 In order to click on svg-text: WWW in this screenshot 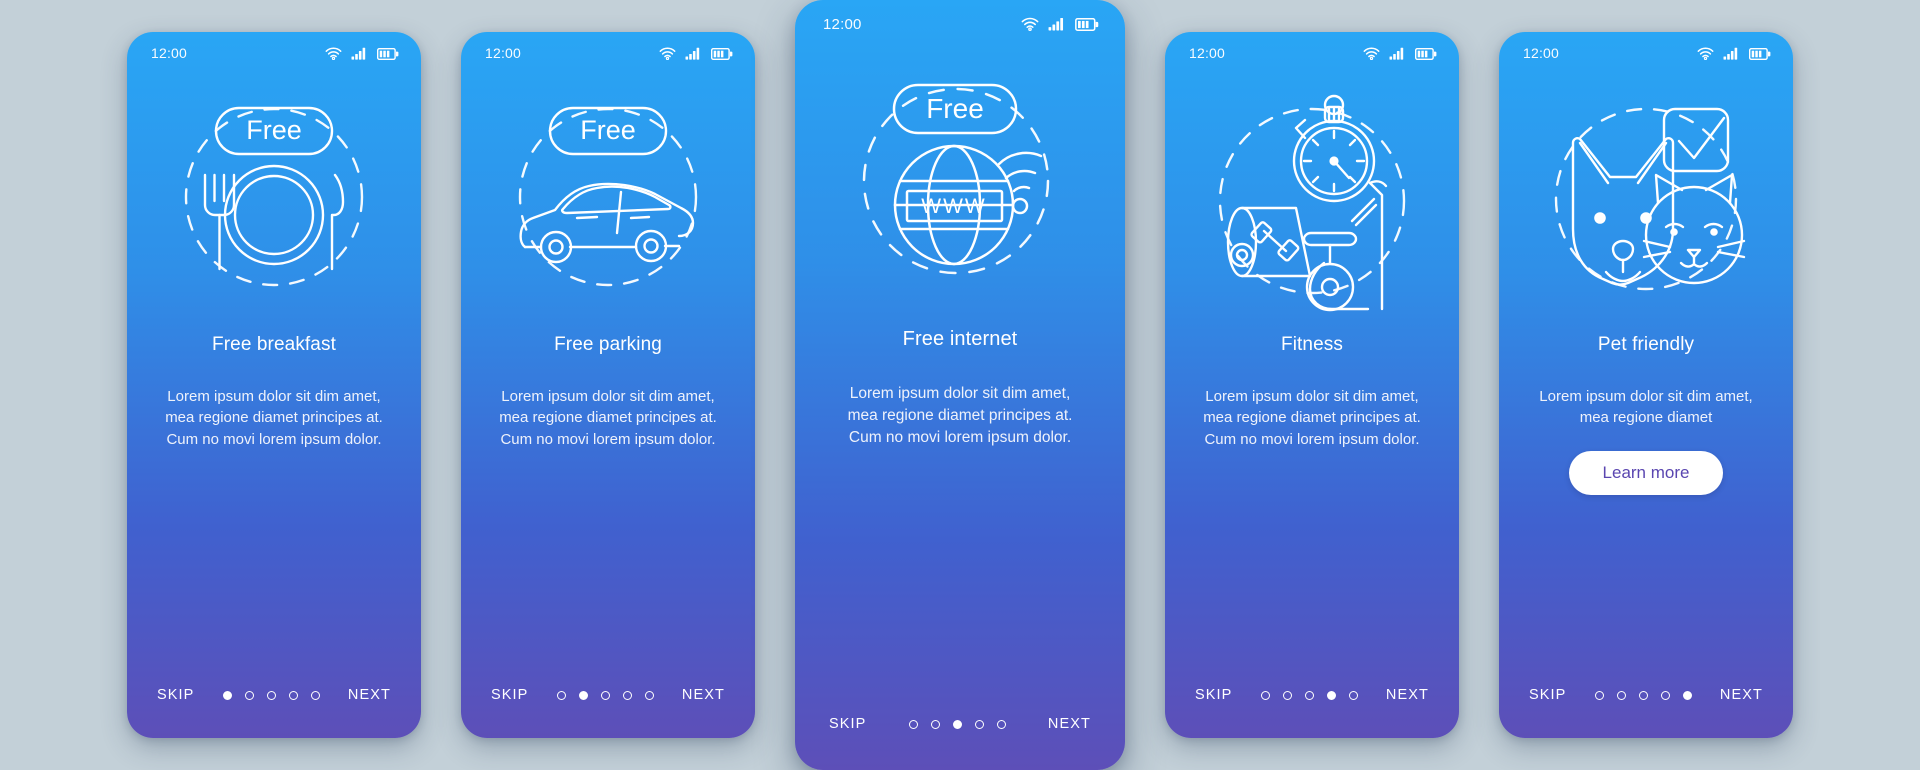, I will do `click(953, 206)`.